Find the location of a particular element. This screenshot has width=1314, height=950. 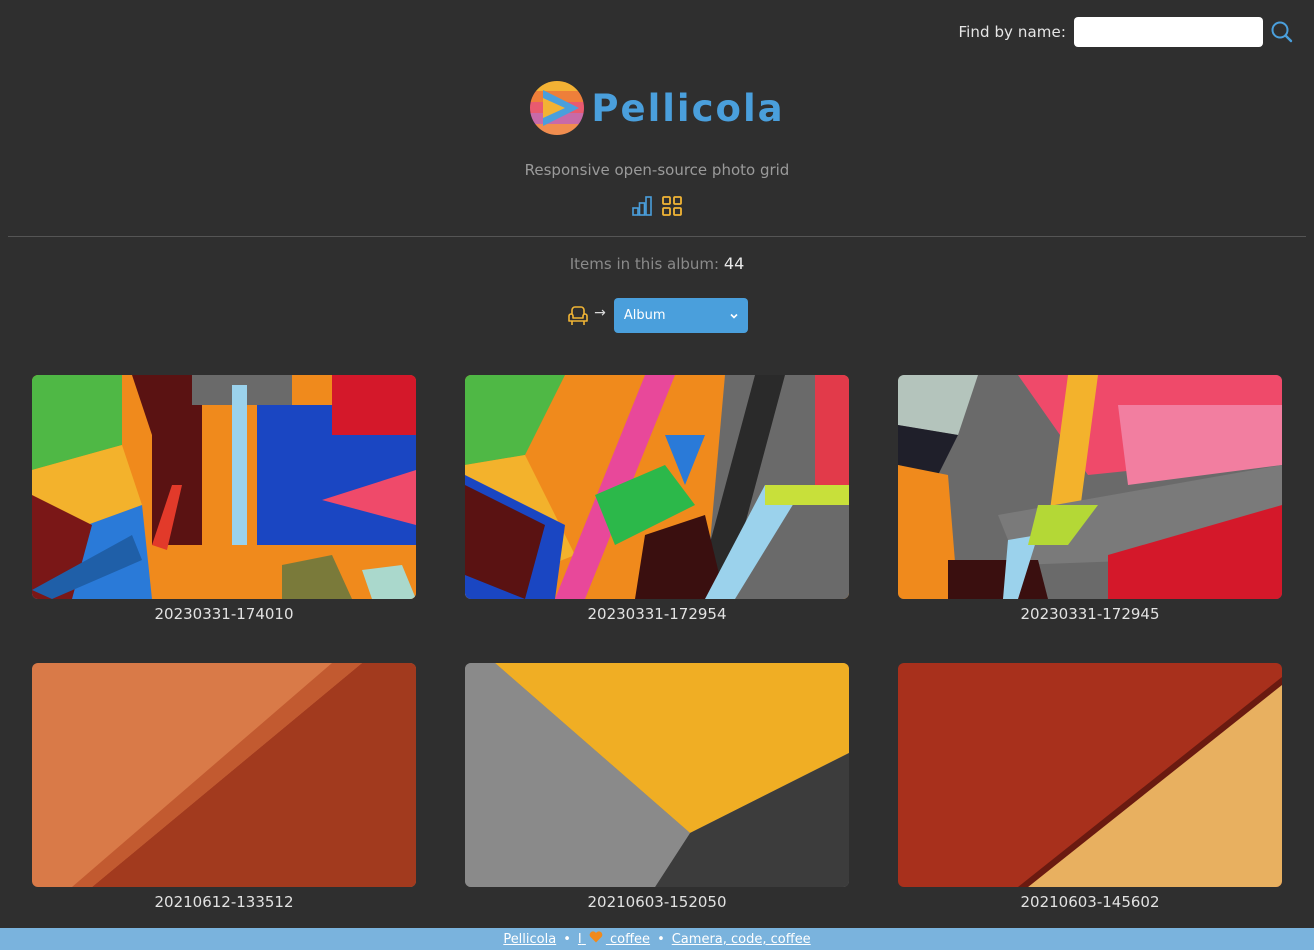

footer-camera-link: Camera, code, coffee is located at coordinates (741, 939).